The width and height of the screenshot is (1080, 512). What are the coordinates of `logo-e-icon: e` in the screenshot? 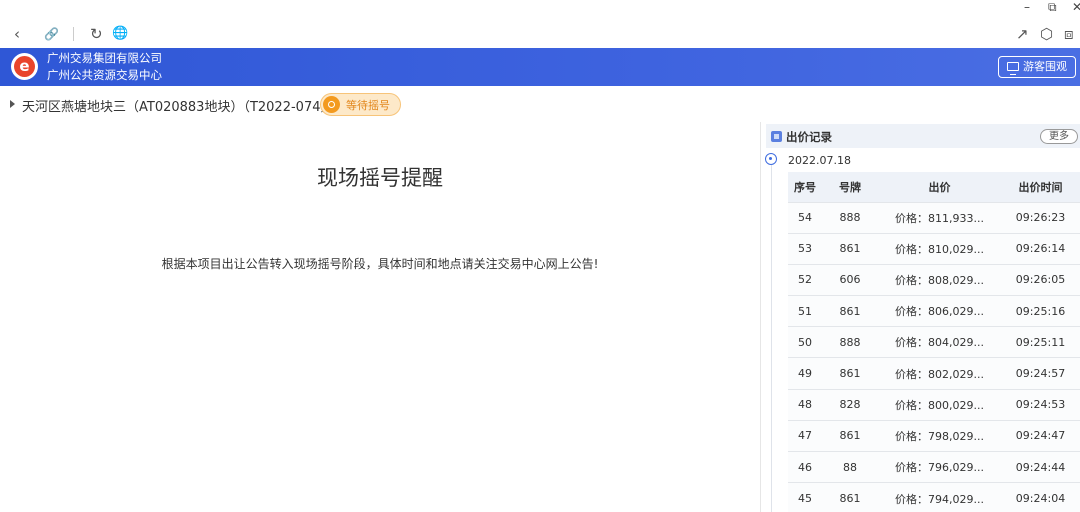 It's located at (24, 66).